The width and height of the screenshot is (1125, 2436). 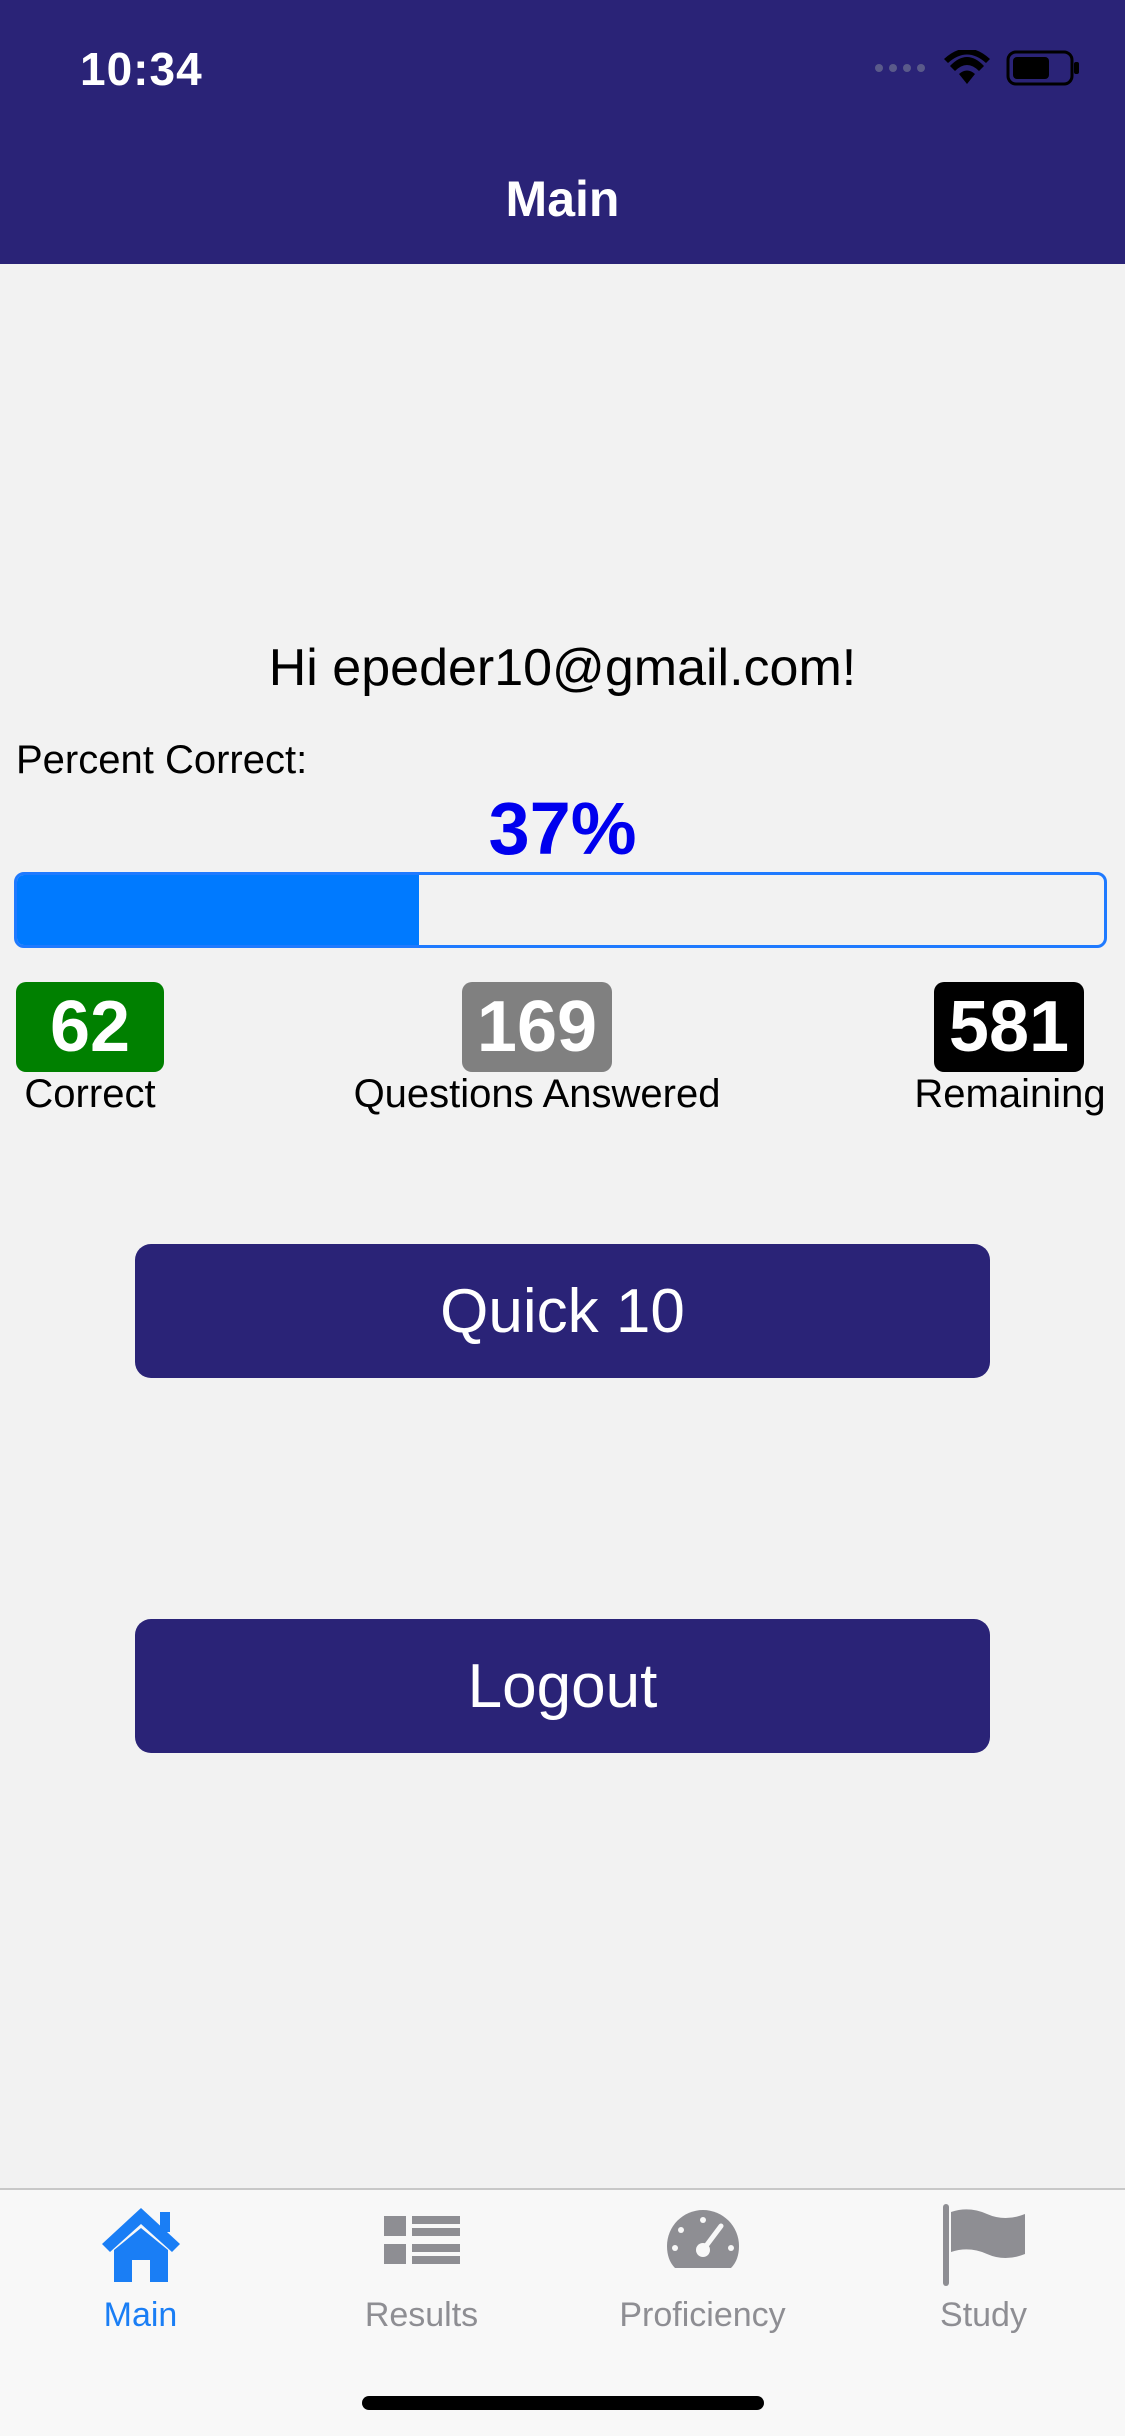 I want to click on percent-correct-value: 37%, so click(x=562, y=828).